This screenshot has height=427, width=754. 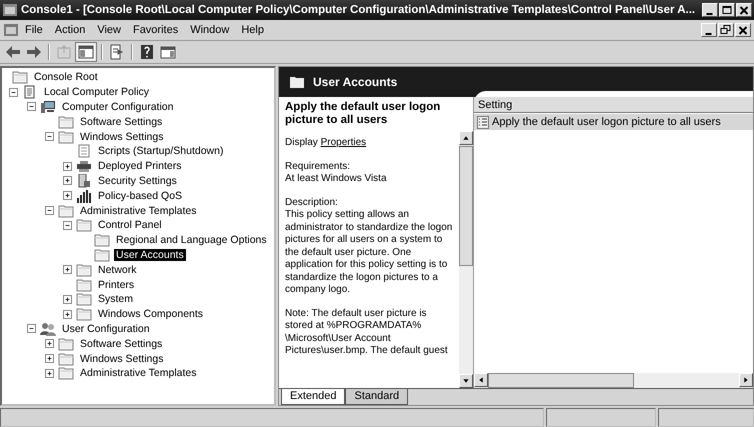 I want to click on scroll-down-icon, so click(x=466, y=381).